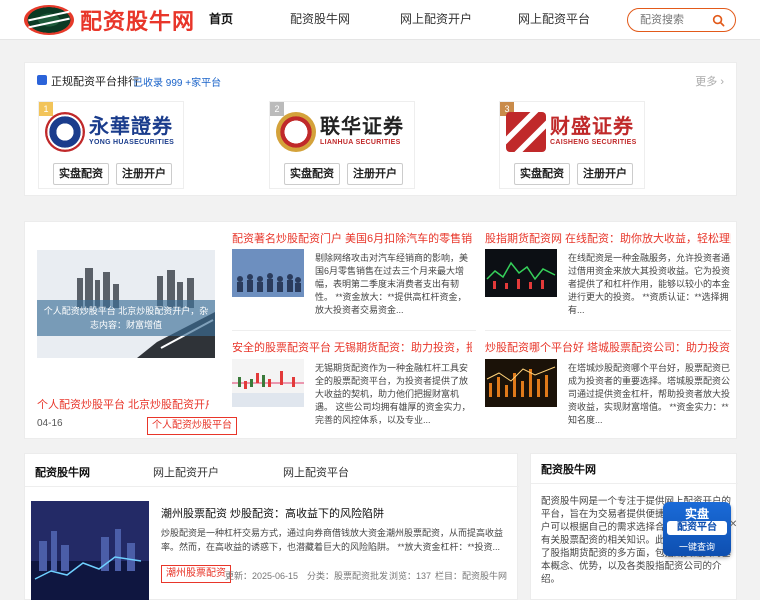 The width and height of the screenshot is (760, 600). I want to click on hero-tag-button: 个人配资炒股平台, so click(192, 426).